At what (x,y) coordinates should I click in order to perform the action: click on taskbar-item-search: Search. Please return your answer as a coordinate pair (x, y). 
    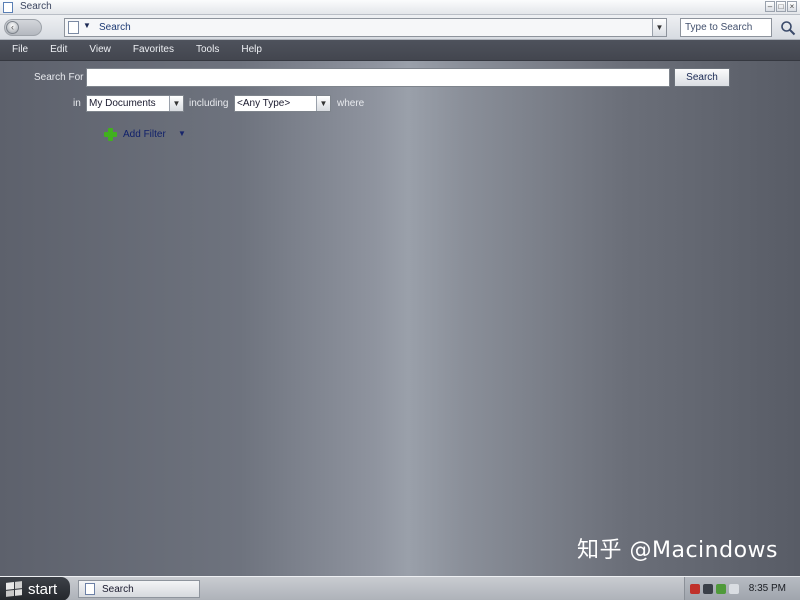
    Looking at the image, I should click on (139, 589).